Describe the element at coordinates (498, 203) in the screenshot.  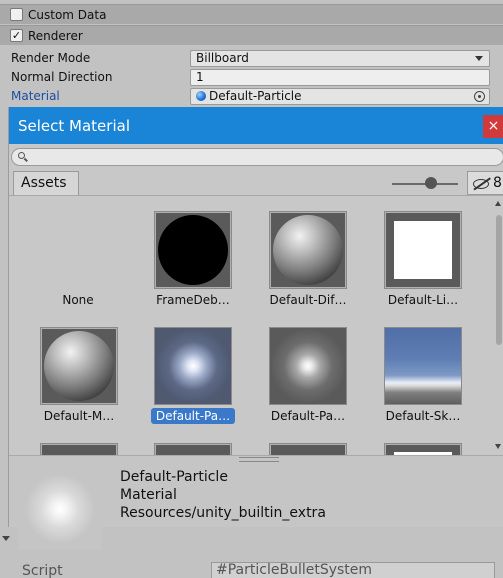
I see `scroll-up-icon` at that location.